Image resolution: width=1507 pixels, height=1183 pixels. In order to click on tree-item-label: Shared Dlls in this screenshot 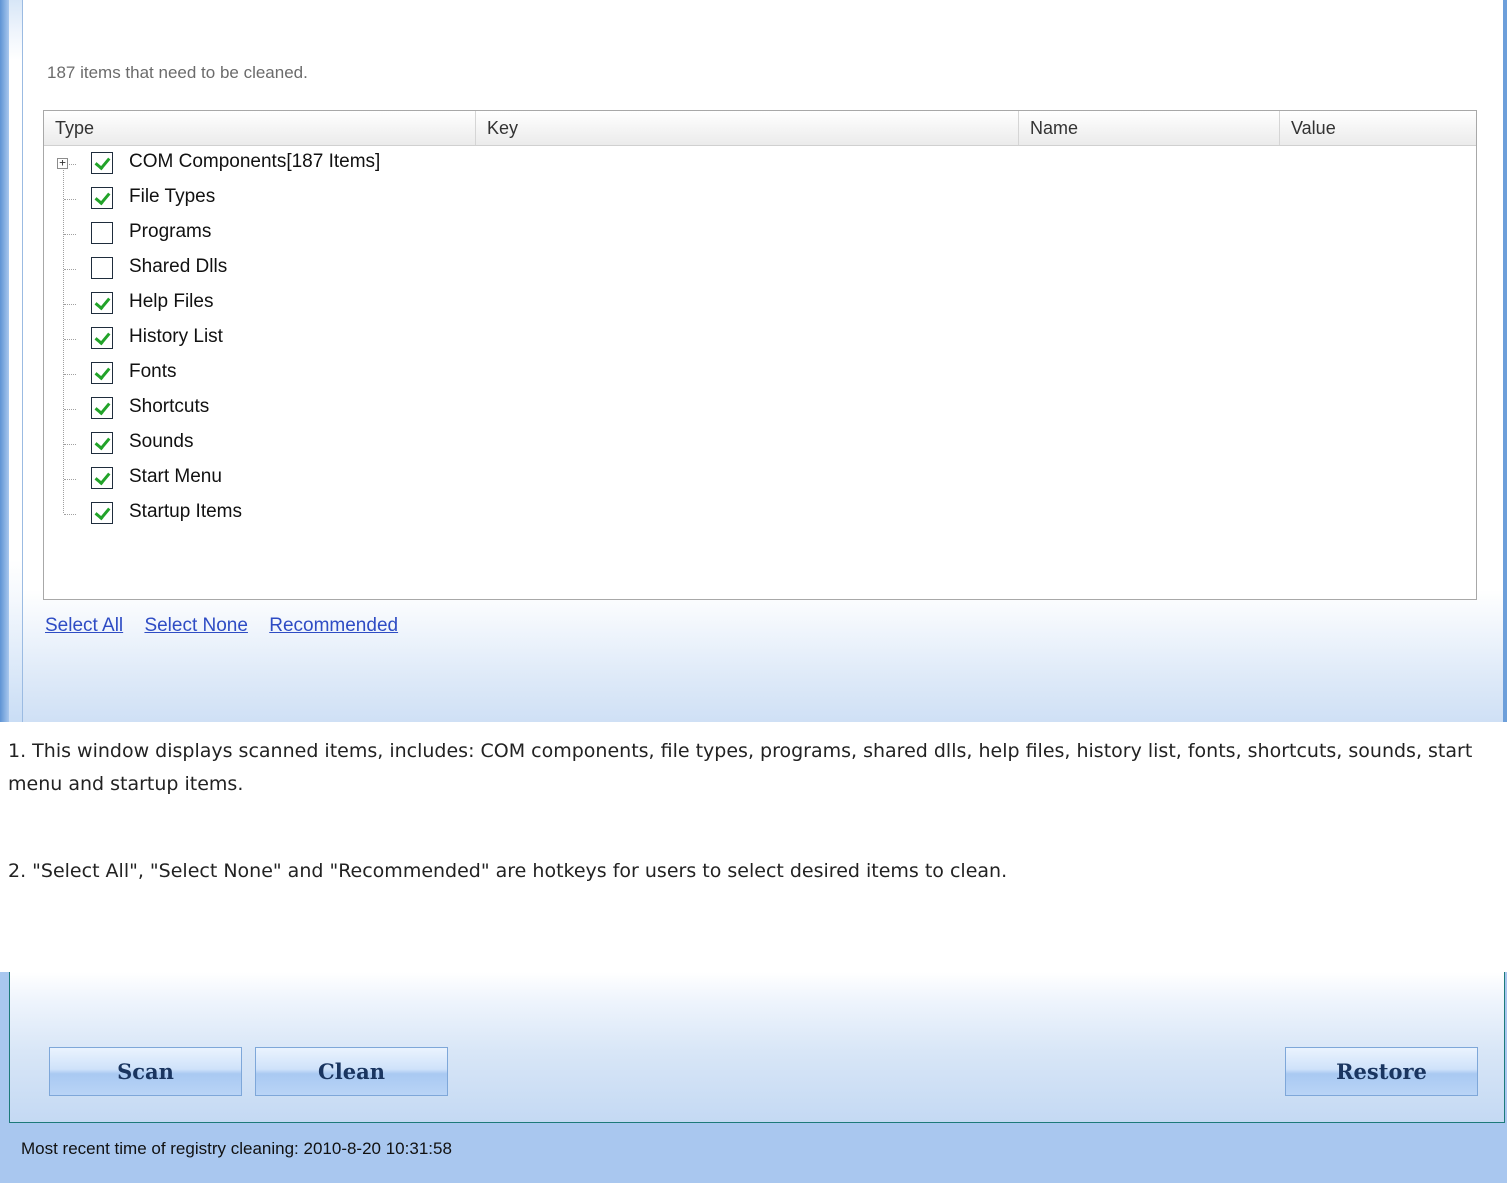, I will do `click(178, 266)`.